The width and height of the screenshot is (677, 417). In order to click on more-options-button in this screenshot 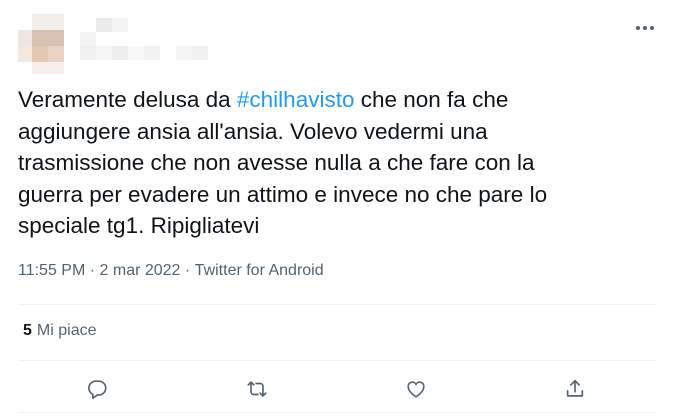, I will do `click(645, 28)`.